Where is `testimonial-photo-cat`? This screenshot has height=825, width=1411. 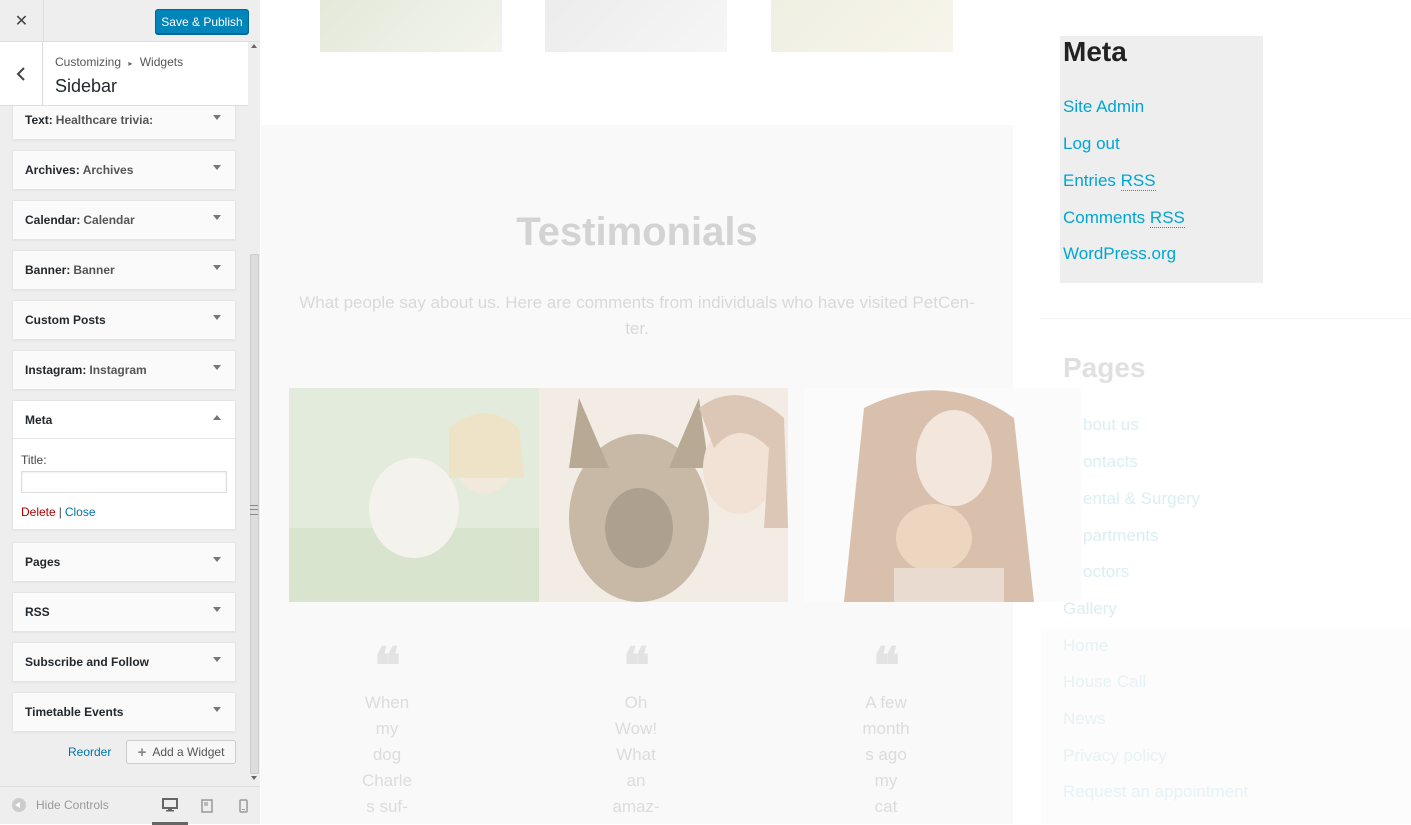
testimonial-photo-cat is located at coordinates (942, 495).